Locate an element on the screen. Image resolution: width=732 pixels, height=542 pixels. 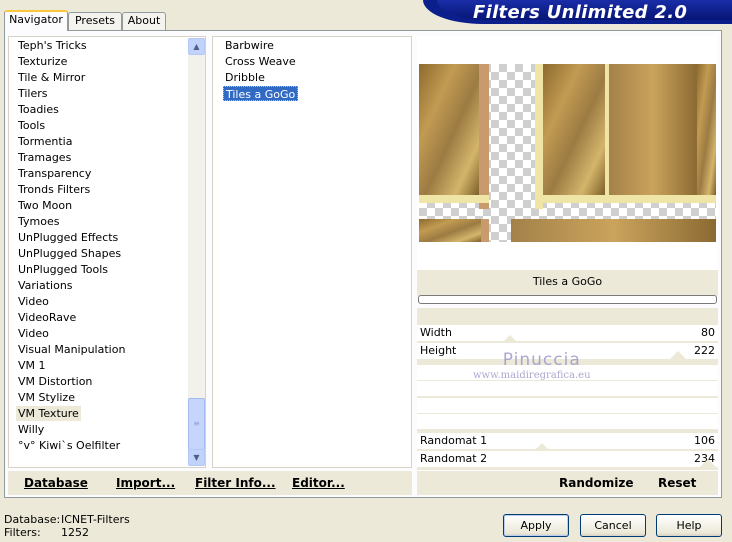
current-filter-name: Tiles a GoGo is located at coordinates (567, 283).